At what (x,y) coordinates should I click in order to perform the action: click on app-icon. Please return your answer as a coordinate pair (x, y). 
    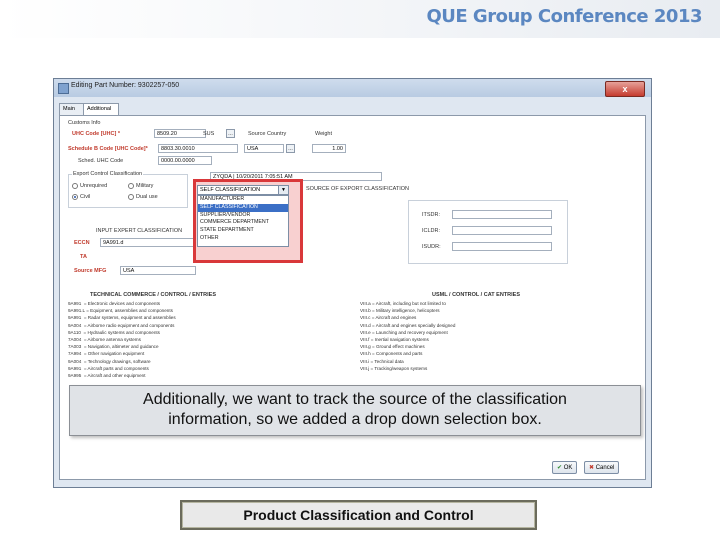
    Looking at the image, I should click on (63, 88).